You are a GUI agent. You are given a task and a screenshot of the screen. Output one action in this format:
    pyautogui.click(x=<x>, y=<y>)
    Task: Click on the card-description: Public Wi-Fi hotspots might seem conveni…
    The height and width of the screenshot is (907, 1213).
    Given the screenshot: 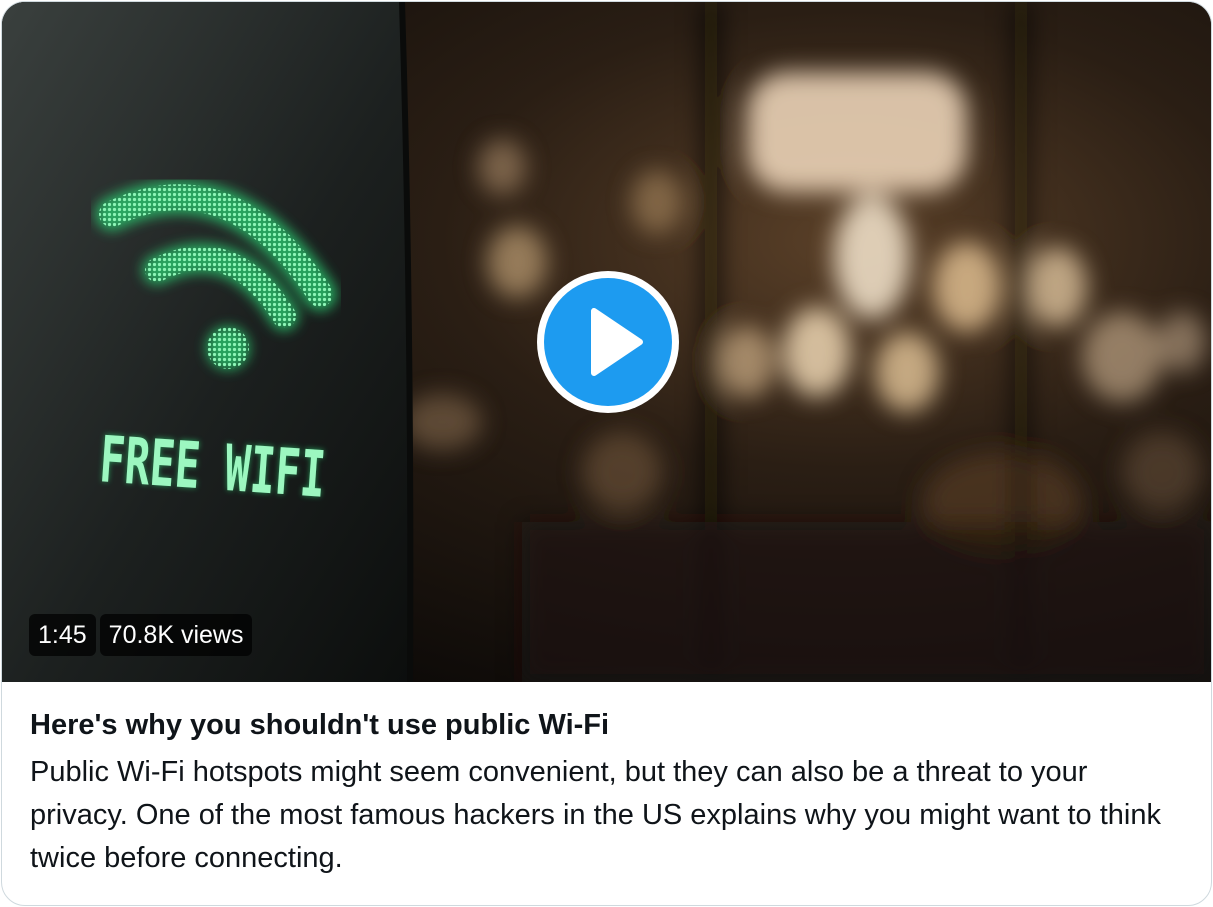 What is the action you would take?
    pyautogui.click(x=595, y=815)
    